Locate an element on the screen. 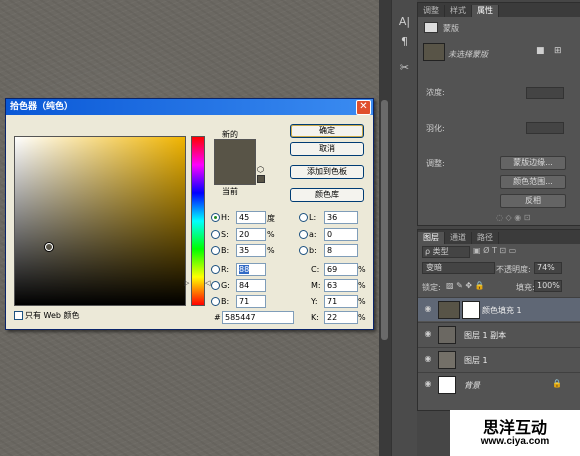 The image size is (580, 456). blend-mode-select: 变暗 is located at coordinates (458, 268).